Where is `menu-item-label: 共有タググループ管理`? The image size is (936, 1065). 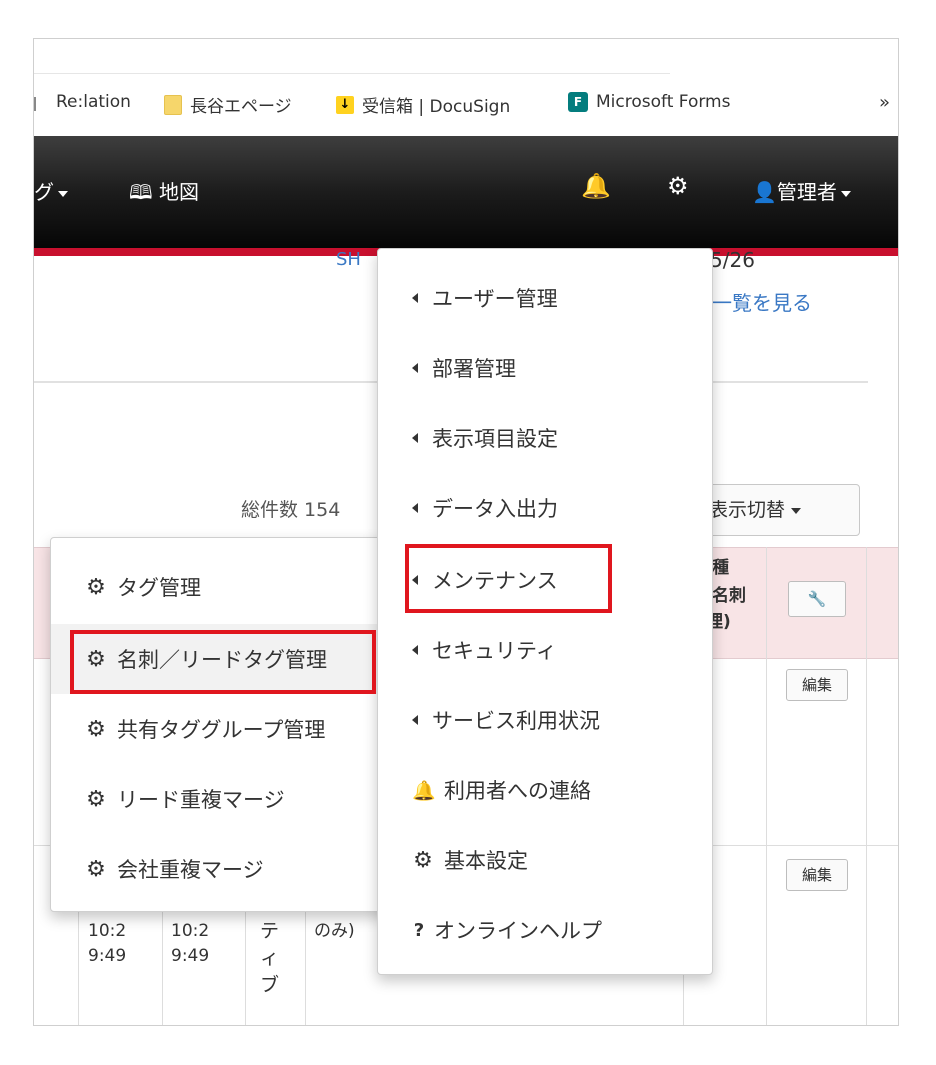 menu-item-label: 共有タググループ管理 is located at coordinates (221, 730).